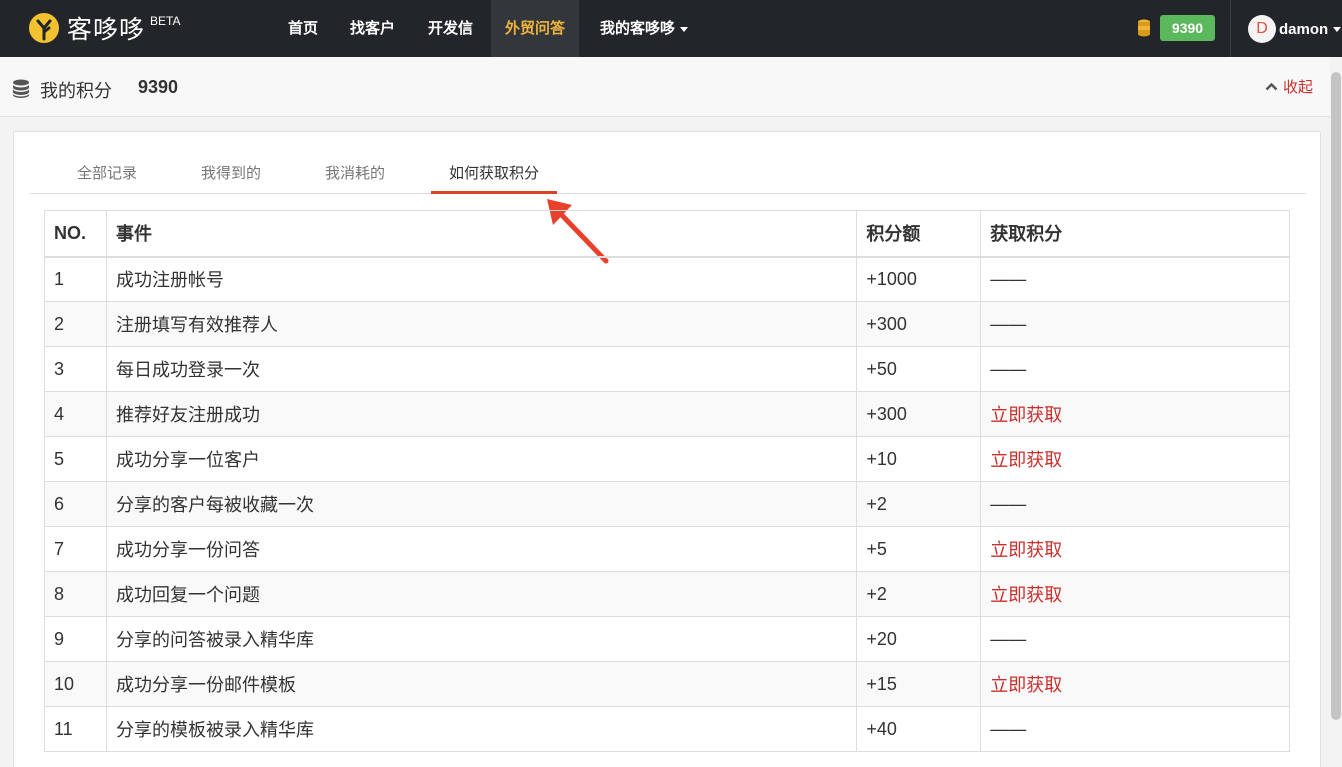  What do you see at coordinates (372, 28) in the screenshot?
I see `nav-find-customers: 找客户` at bounding box center [372, 28].